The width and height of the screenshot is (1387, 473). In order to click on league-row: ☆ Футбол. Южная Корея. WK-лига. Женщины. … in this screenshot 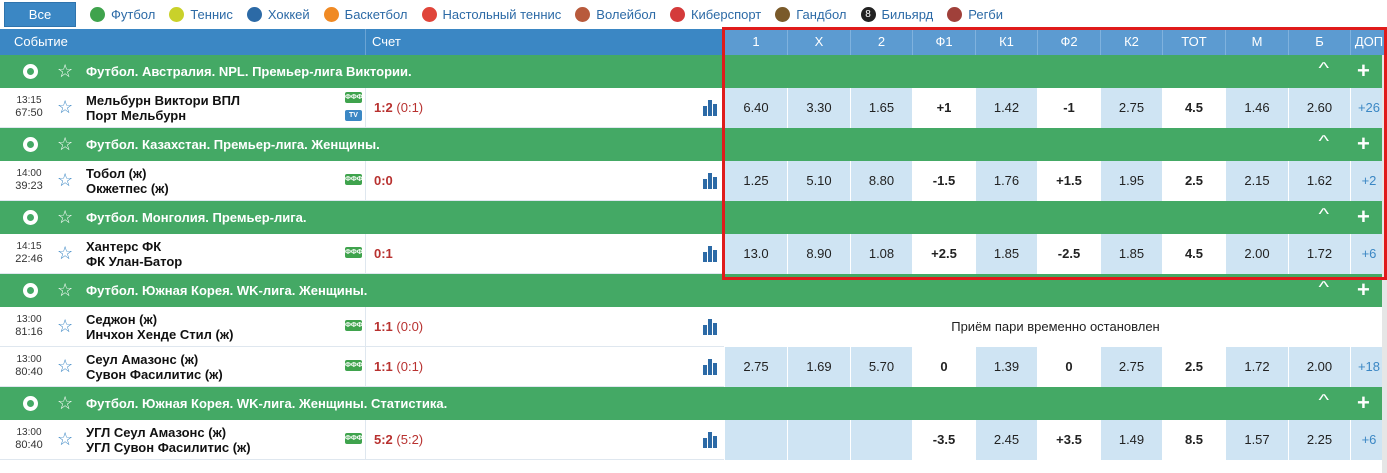, I will do `click(693, 403)`.